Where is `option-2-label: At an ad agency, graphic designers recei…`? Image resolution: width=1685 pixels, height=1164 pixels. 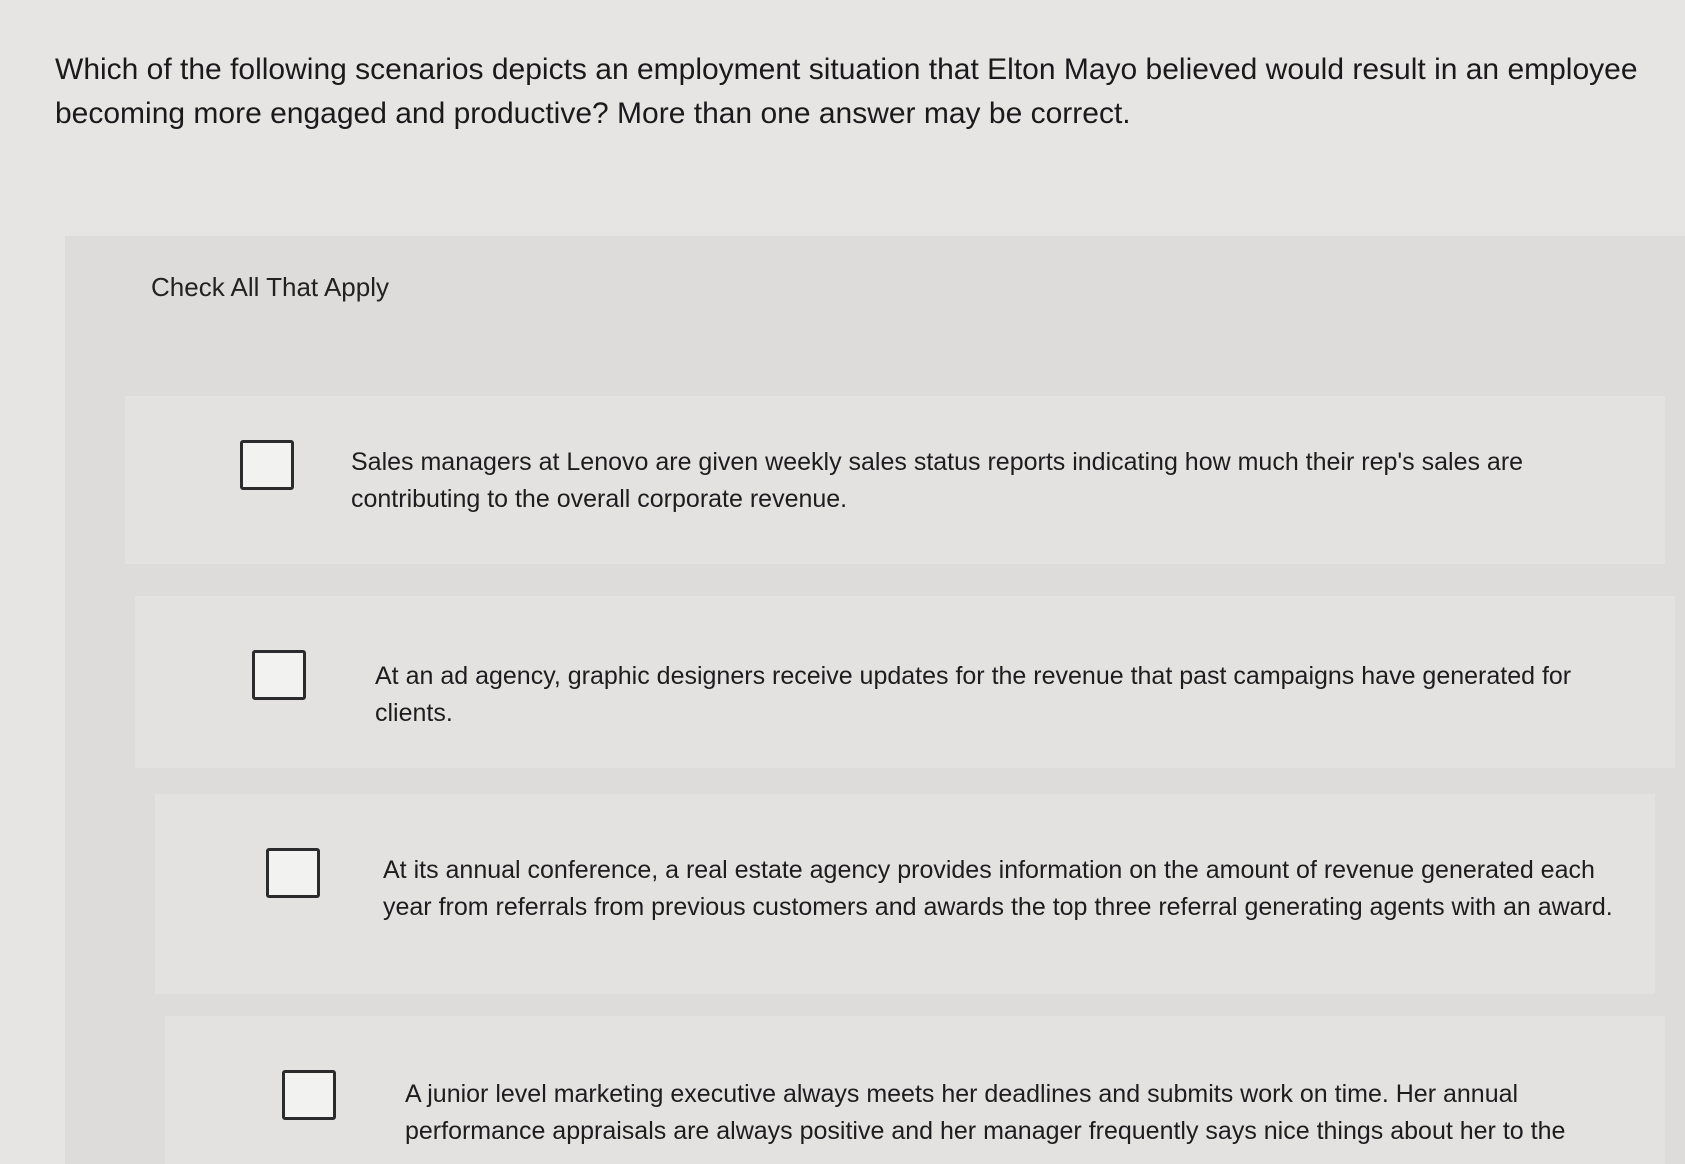
option-2-label: At an ad agency, graphic designers recei… is located at coordinates (1005, 695).